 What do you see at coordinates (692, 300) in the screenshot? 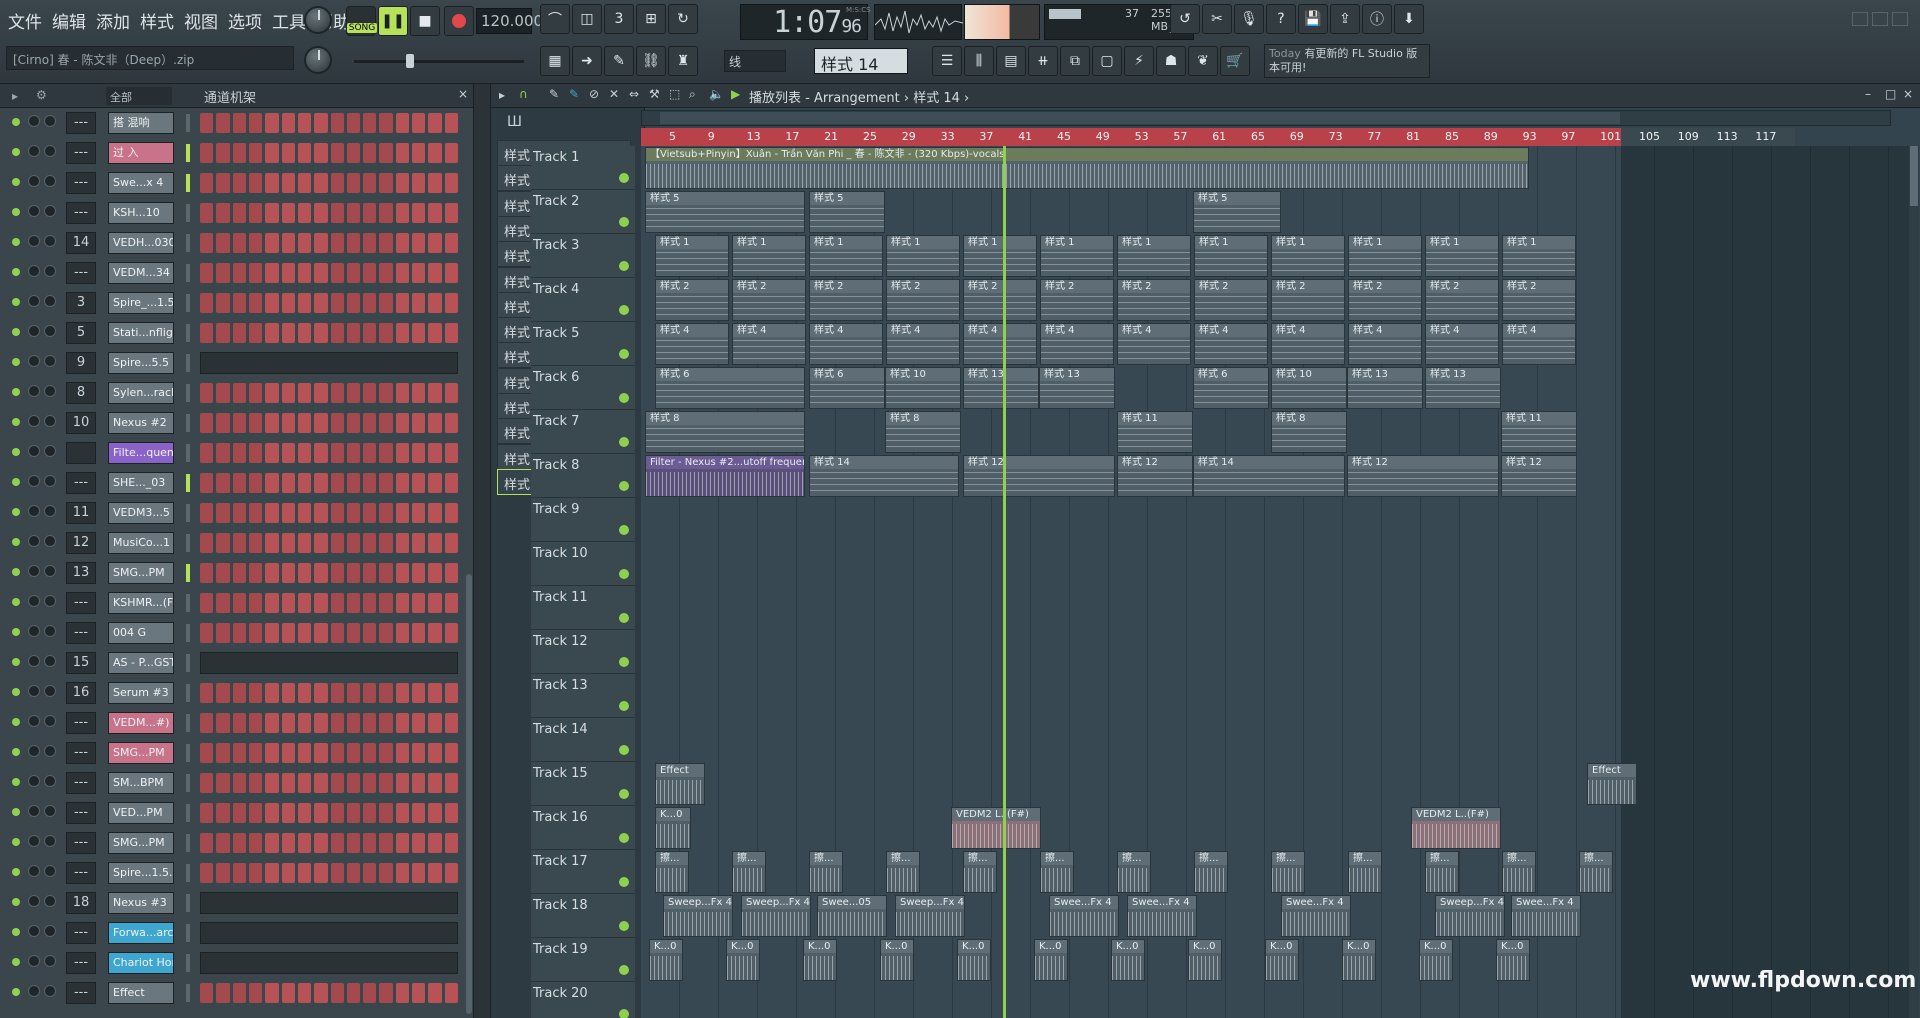
I see `playlist-clip: 样式 2` at bounding box center [692, 300].